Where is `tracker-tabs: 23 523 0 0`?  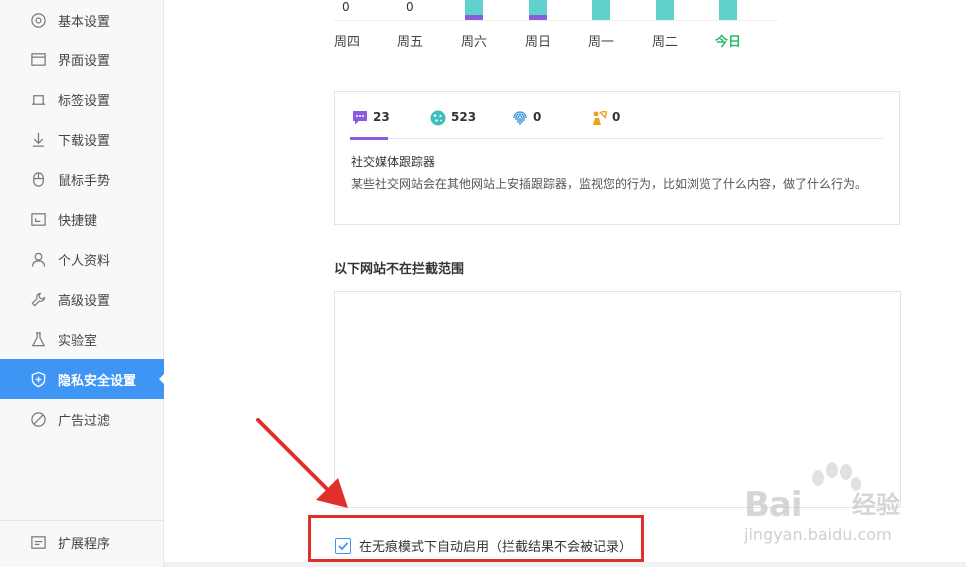 tracker-tabs: 23 523 0 0 is located at coordinates (616, 125).